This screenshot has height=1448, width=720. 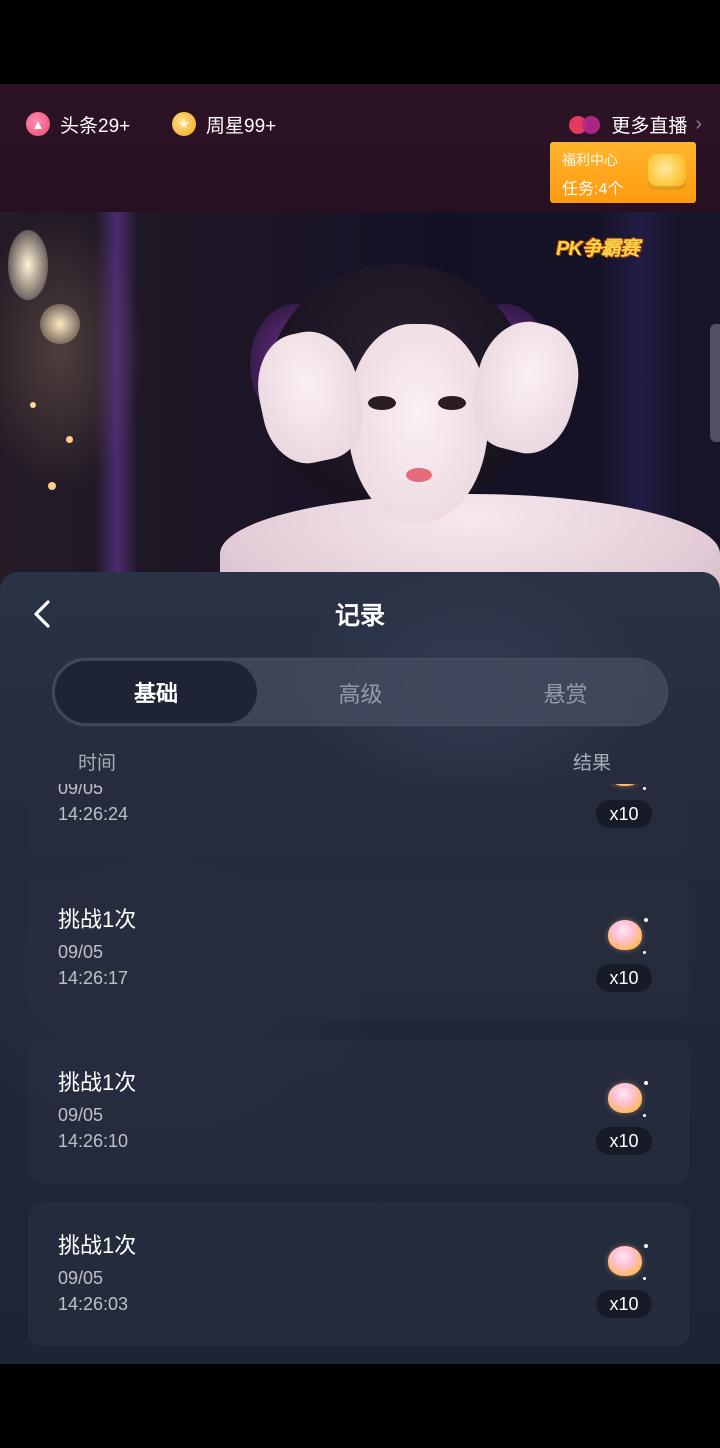 I want to click on more-live-label: 更多直播, so click(x=649, y=126).